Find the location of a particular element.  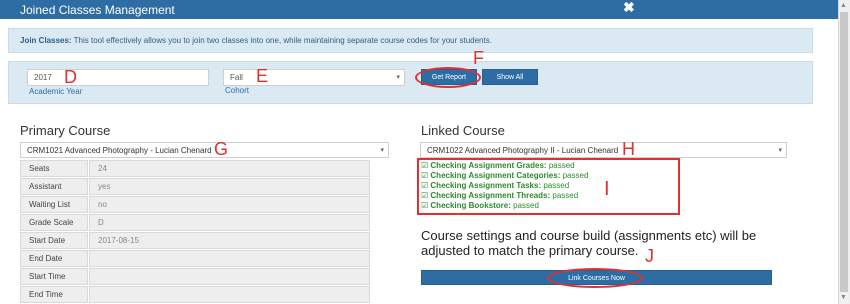

detail-label-waiting-list: Waiting List is located at coordinates (54, 204).